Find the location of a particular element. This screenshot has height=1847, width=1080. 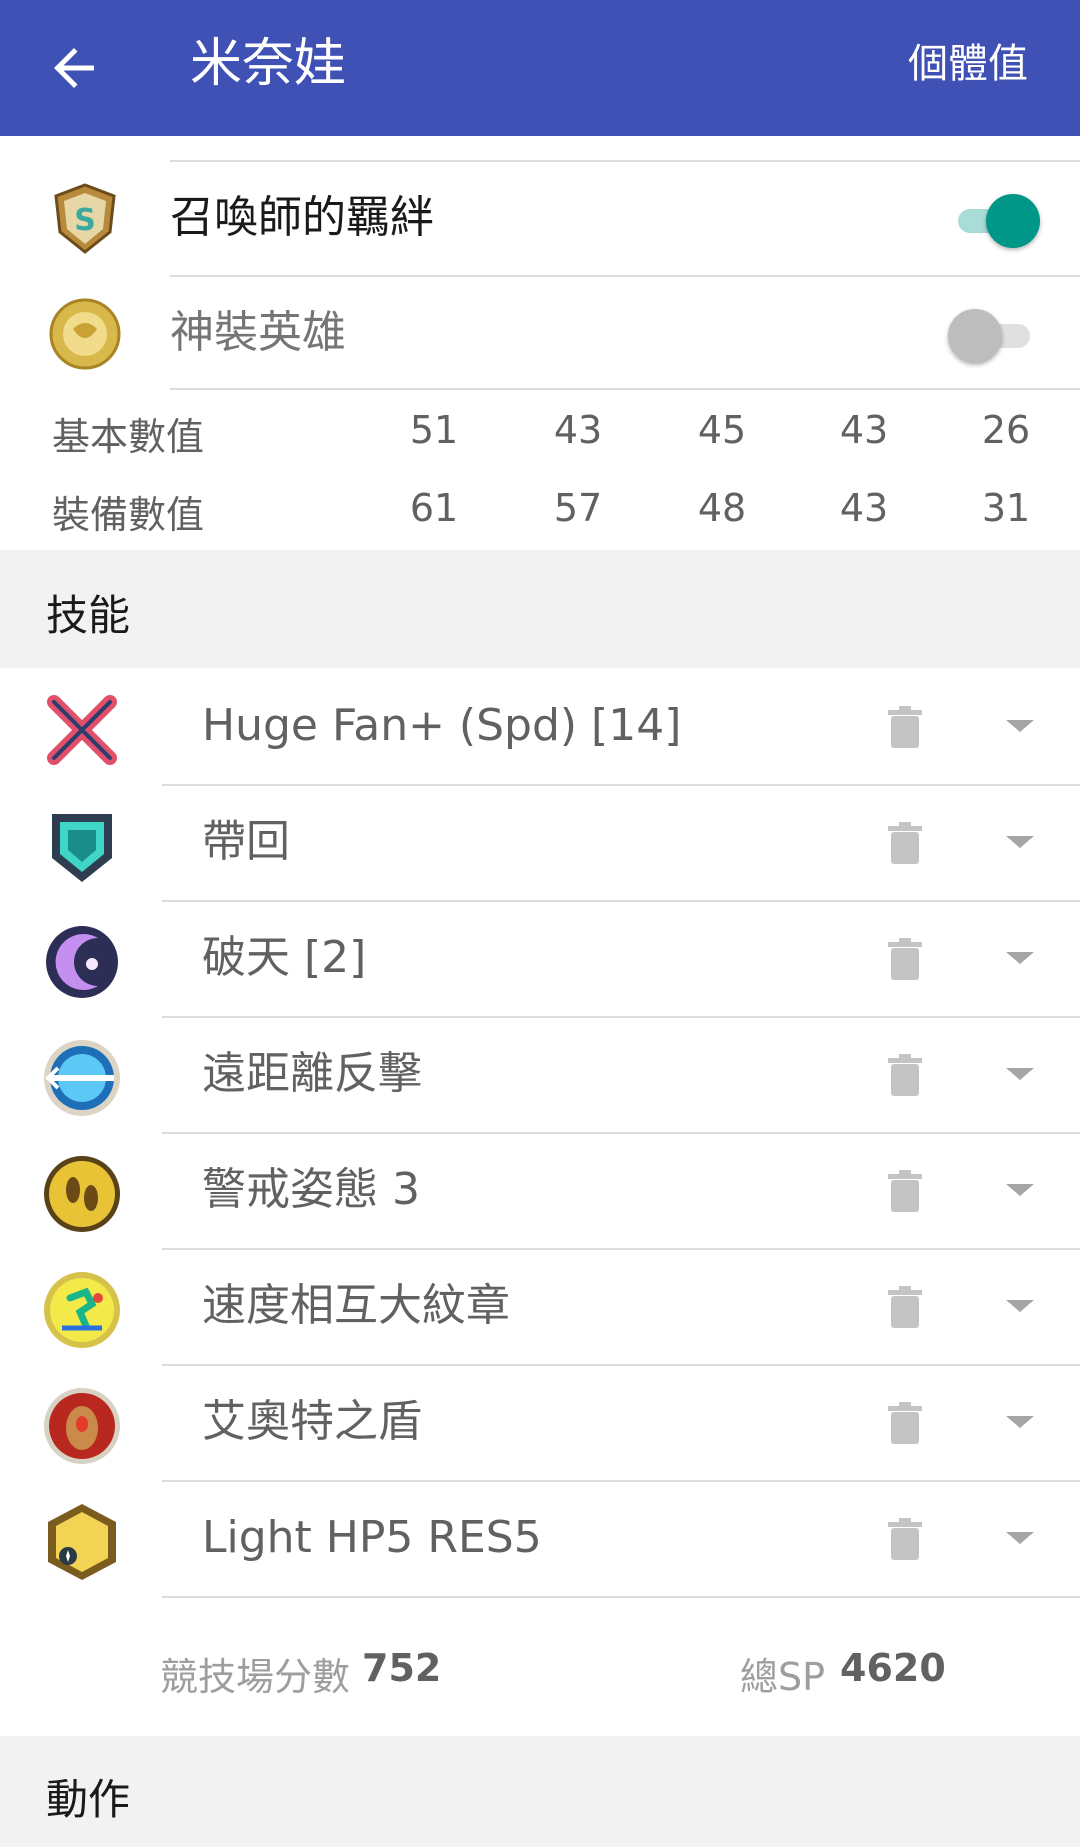

skill-name: Light HP5 RES5 is located at coordinates (372, 1537).